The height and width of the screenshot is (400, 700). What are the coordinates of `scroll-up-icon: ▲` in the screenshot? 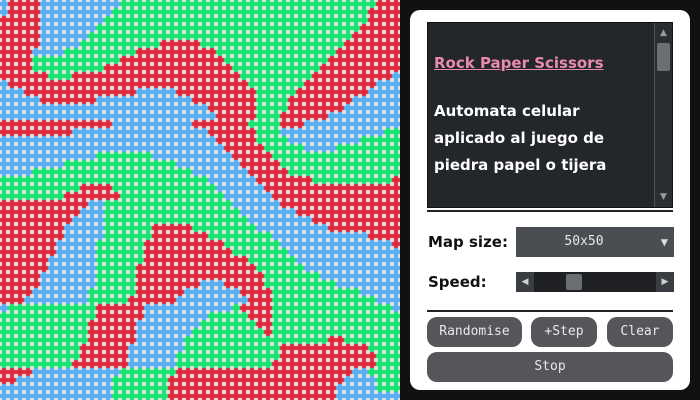 It's located at (663, 33).